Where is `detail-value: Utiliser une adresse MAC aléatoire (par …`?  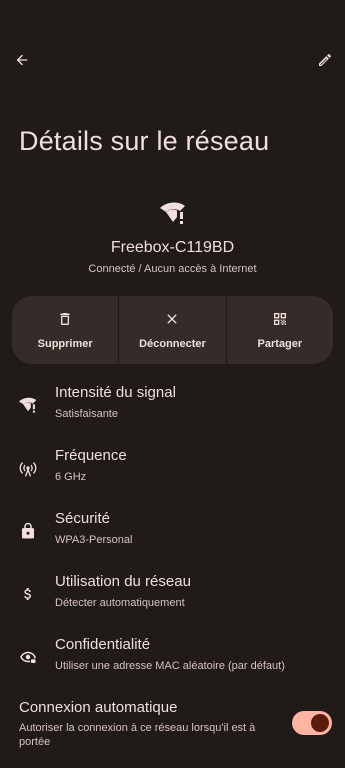 detail-value: Utiliser une adresse MAC aléatoire (par … is located at coordinates (170, 666).